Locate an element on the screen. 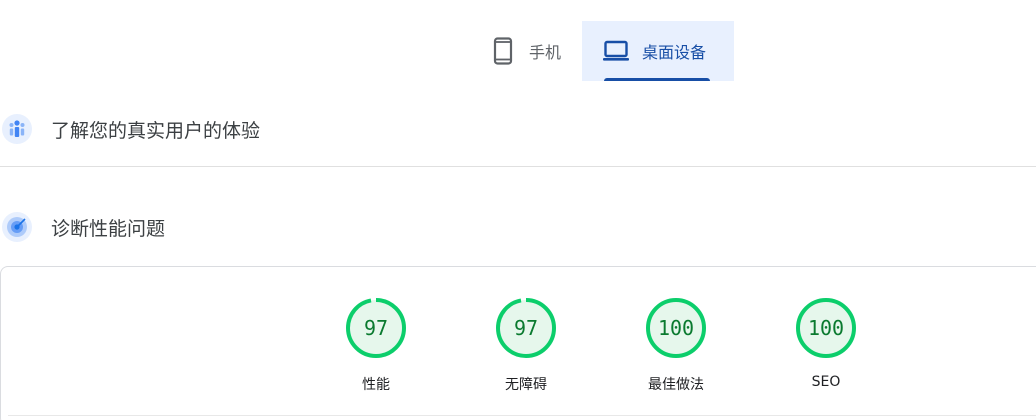 This screenshot has width=1036, height=420. score-label: 无障碍 is located at coordinates (526, 385).